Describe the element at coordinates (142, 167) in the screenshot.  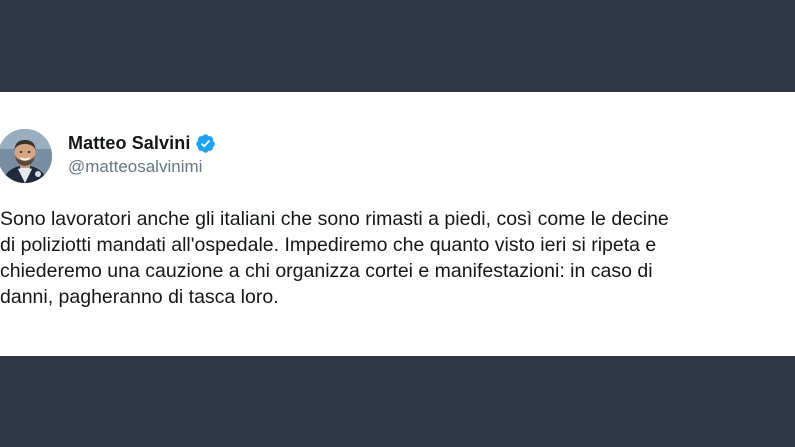
I see `author-handle: @matteosalvinimi` at that location.